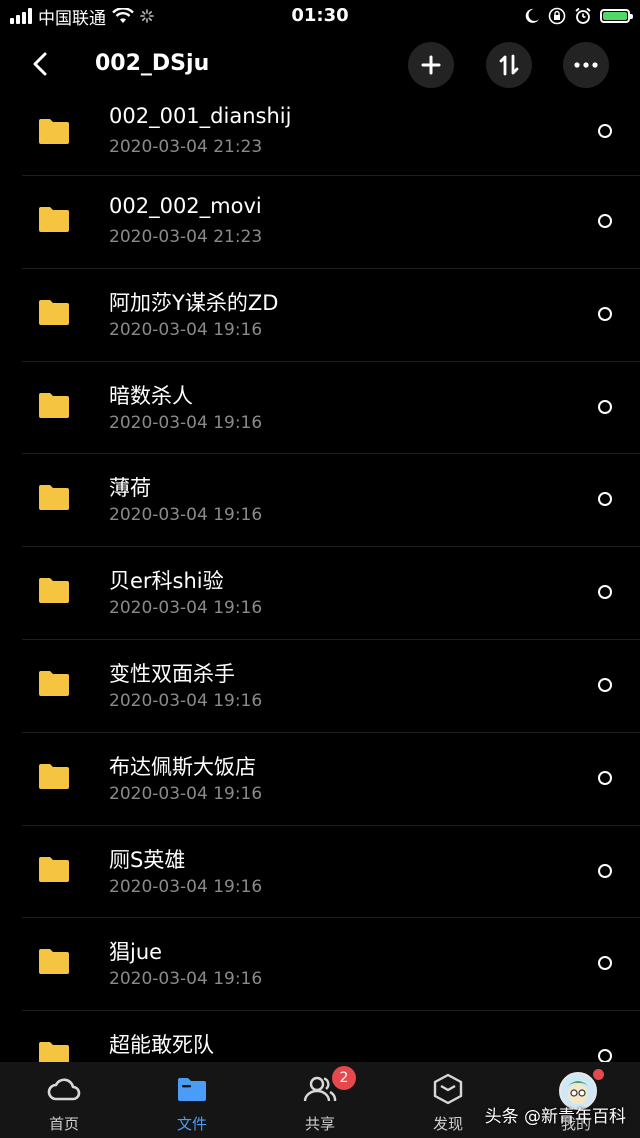  What do you see at coordinates (185, 206) in the screenshot?
I see `file-name: 002_002_movi` at bounding box center [185, 206].